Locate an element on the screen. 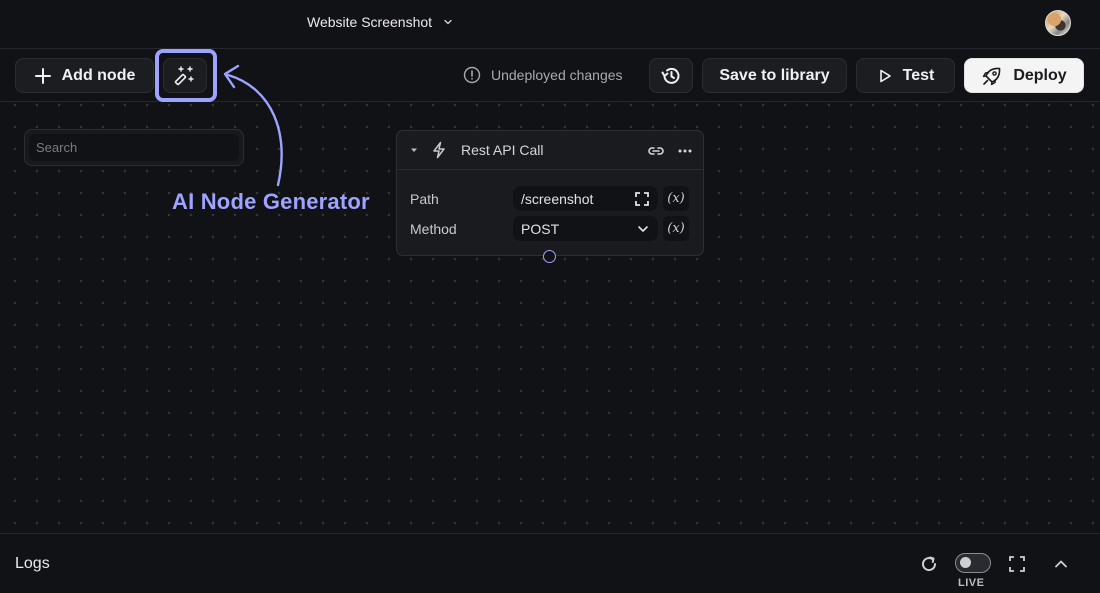 The width and height of the screenshot is (1100, 593). toggle-logs-panel-button is located at coordinates (1061, 564).